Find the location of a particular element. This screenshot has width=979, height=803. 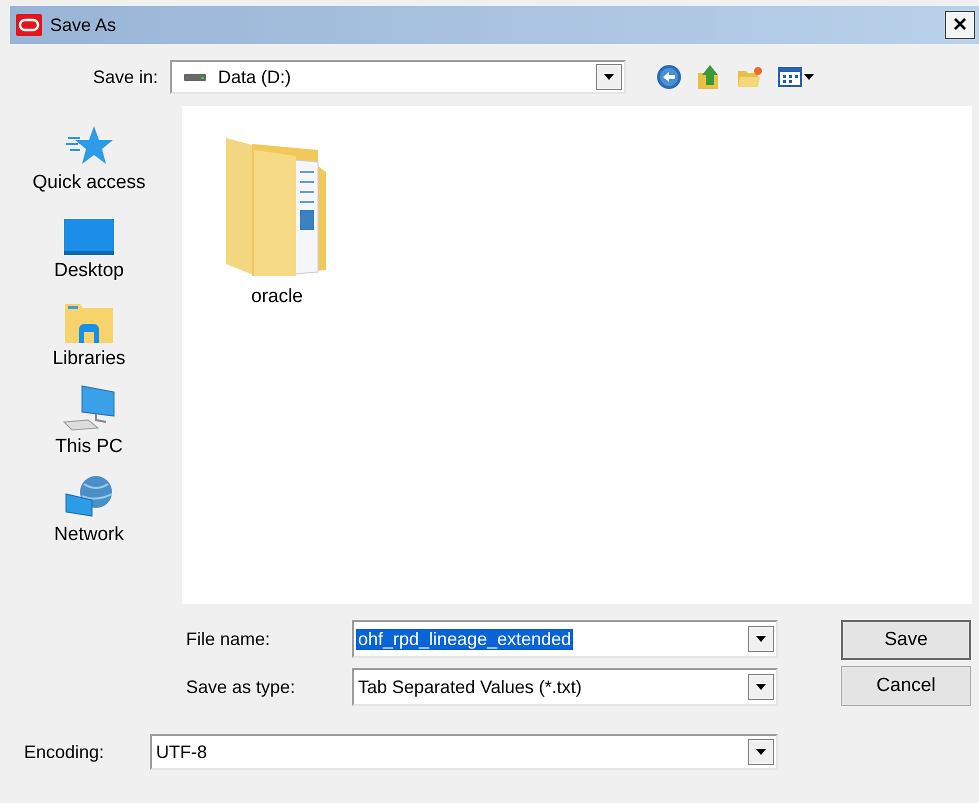

back-icon is located at coordinates (669, 77).